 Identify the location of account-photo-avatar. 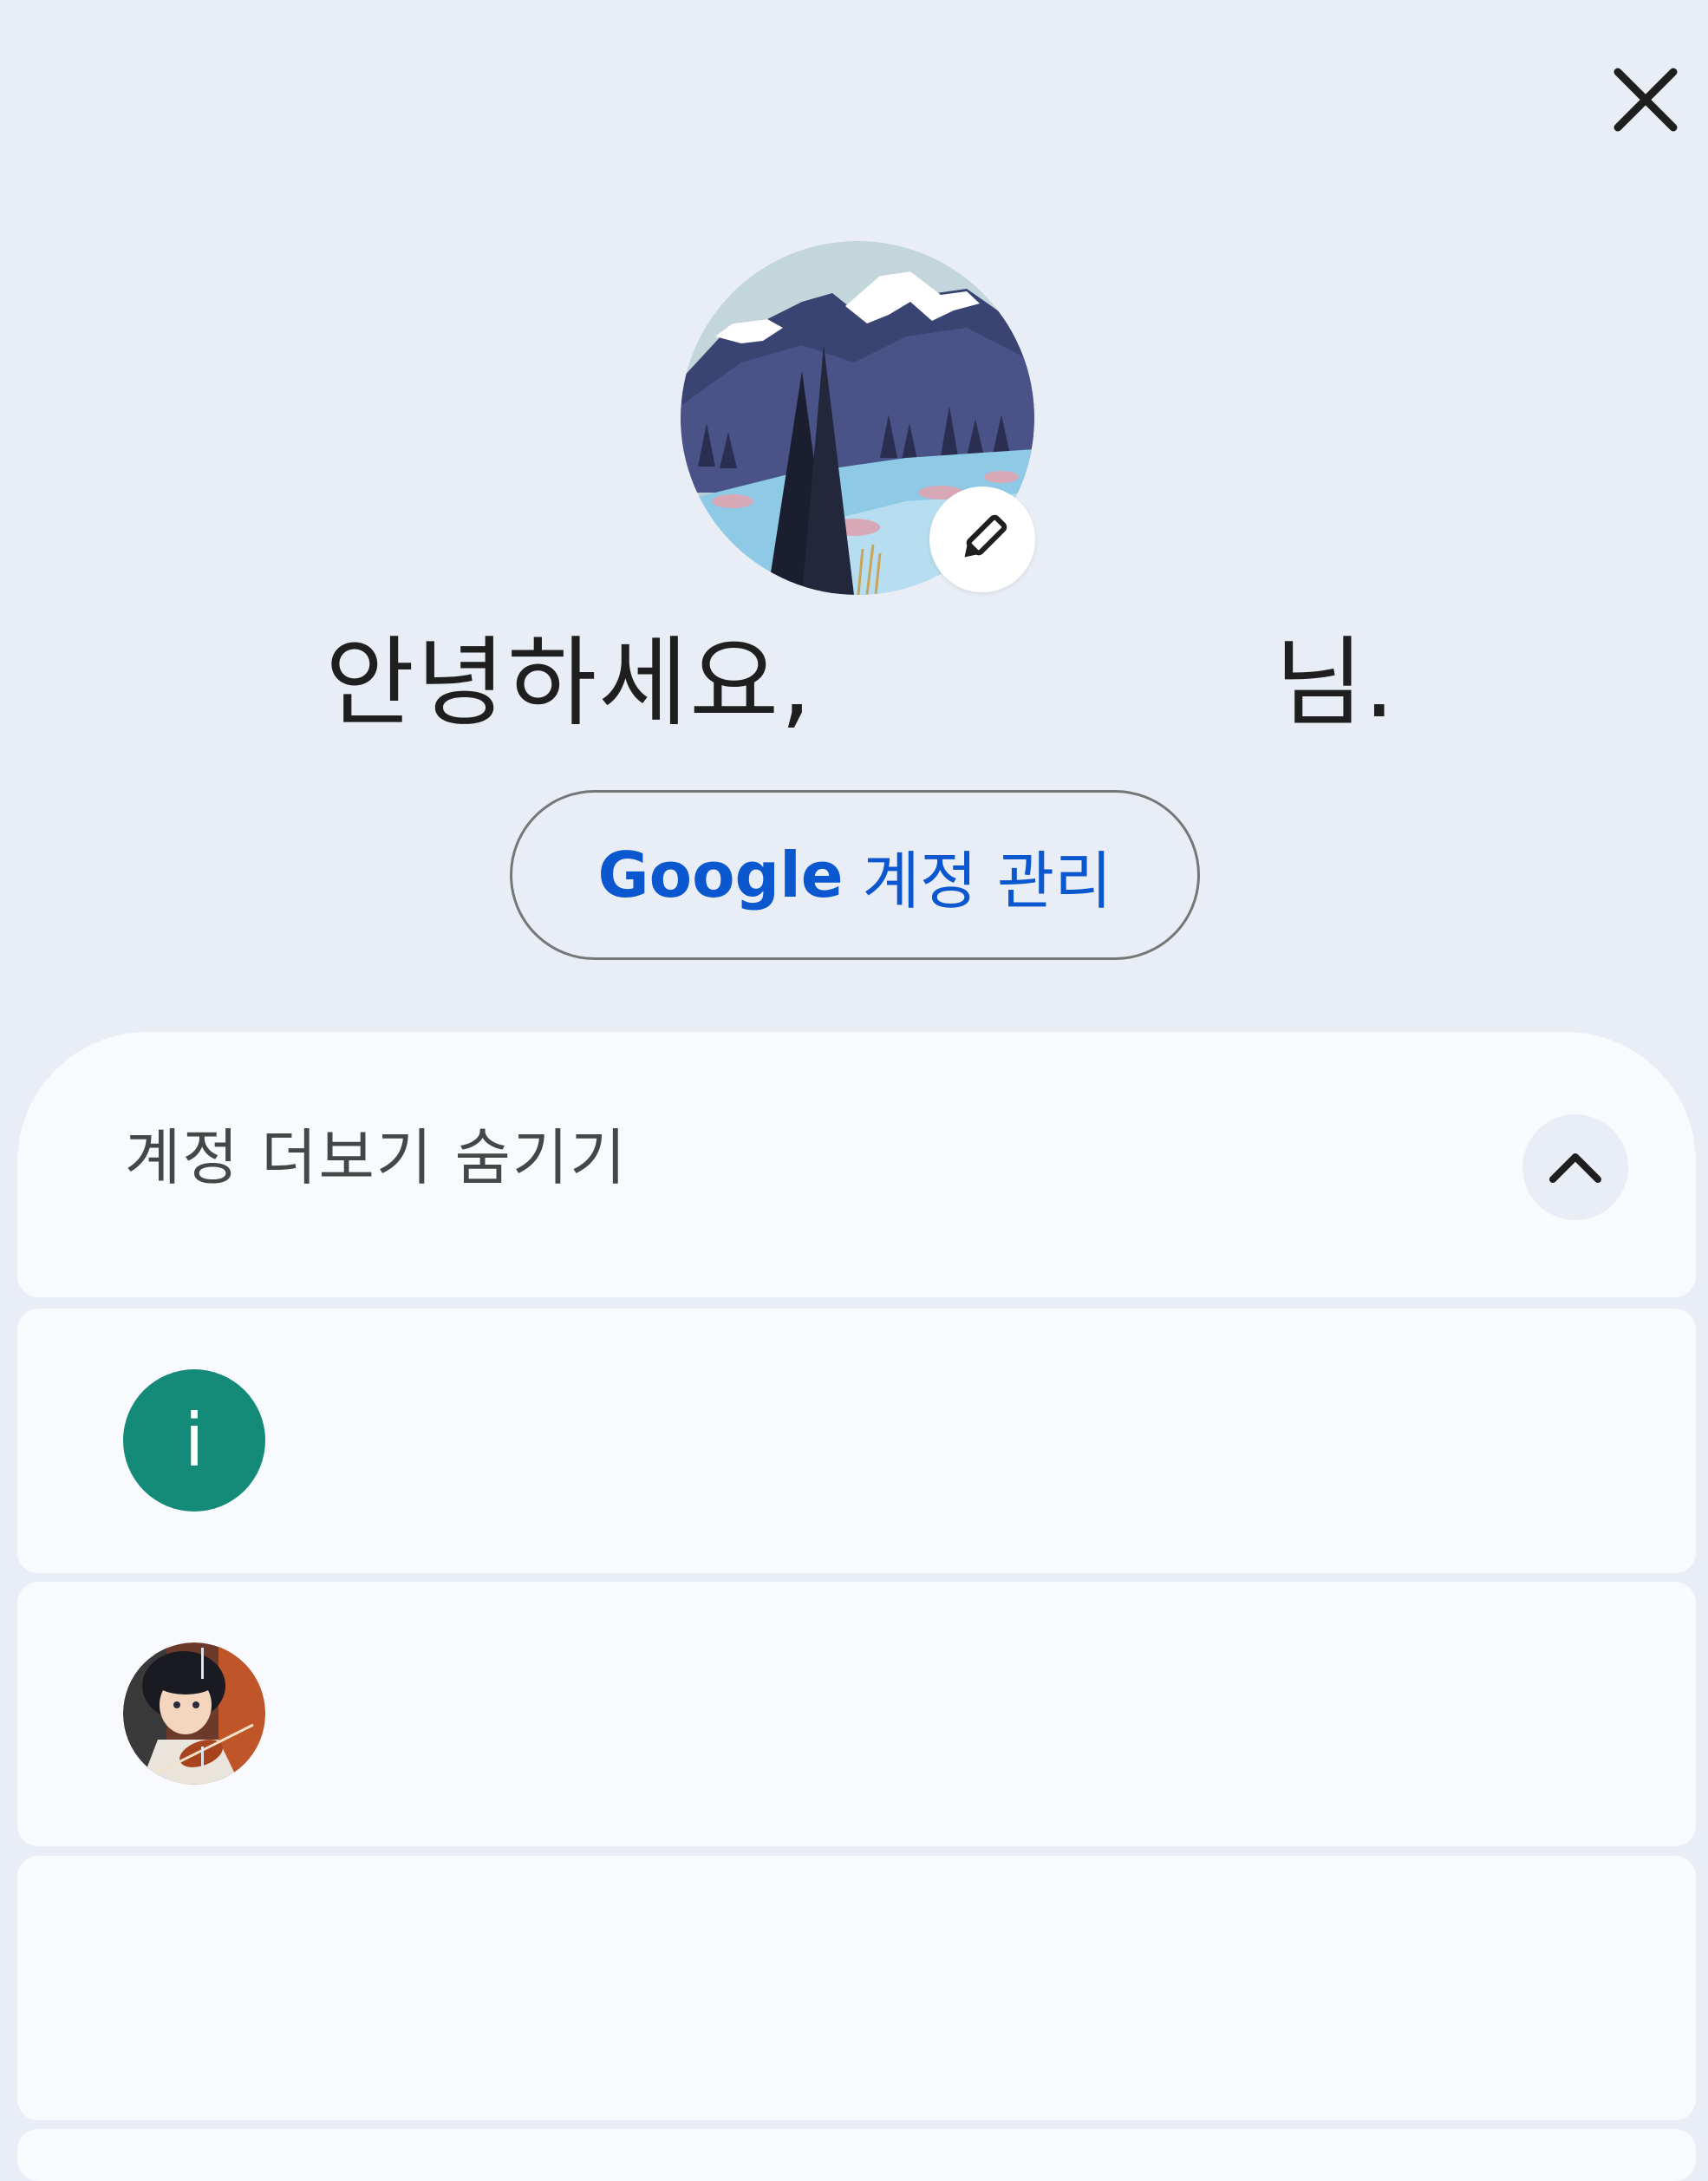
(194, 1713).